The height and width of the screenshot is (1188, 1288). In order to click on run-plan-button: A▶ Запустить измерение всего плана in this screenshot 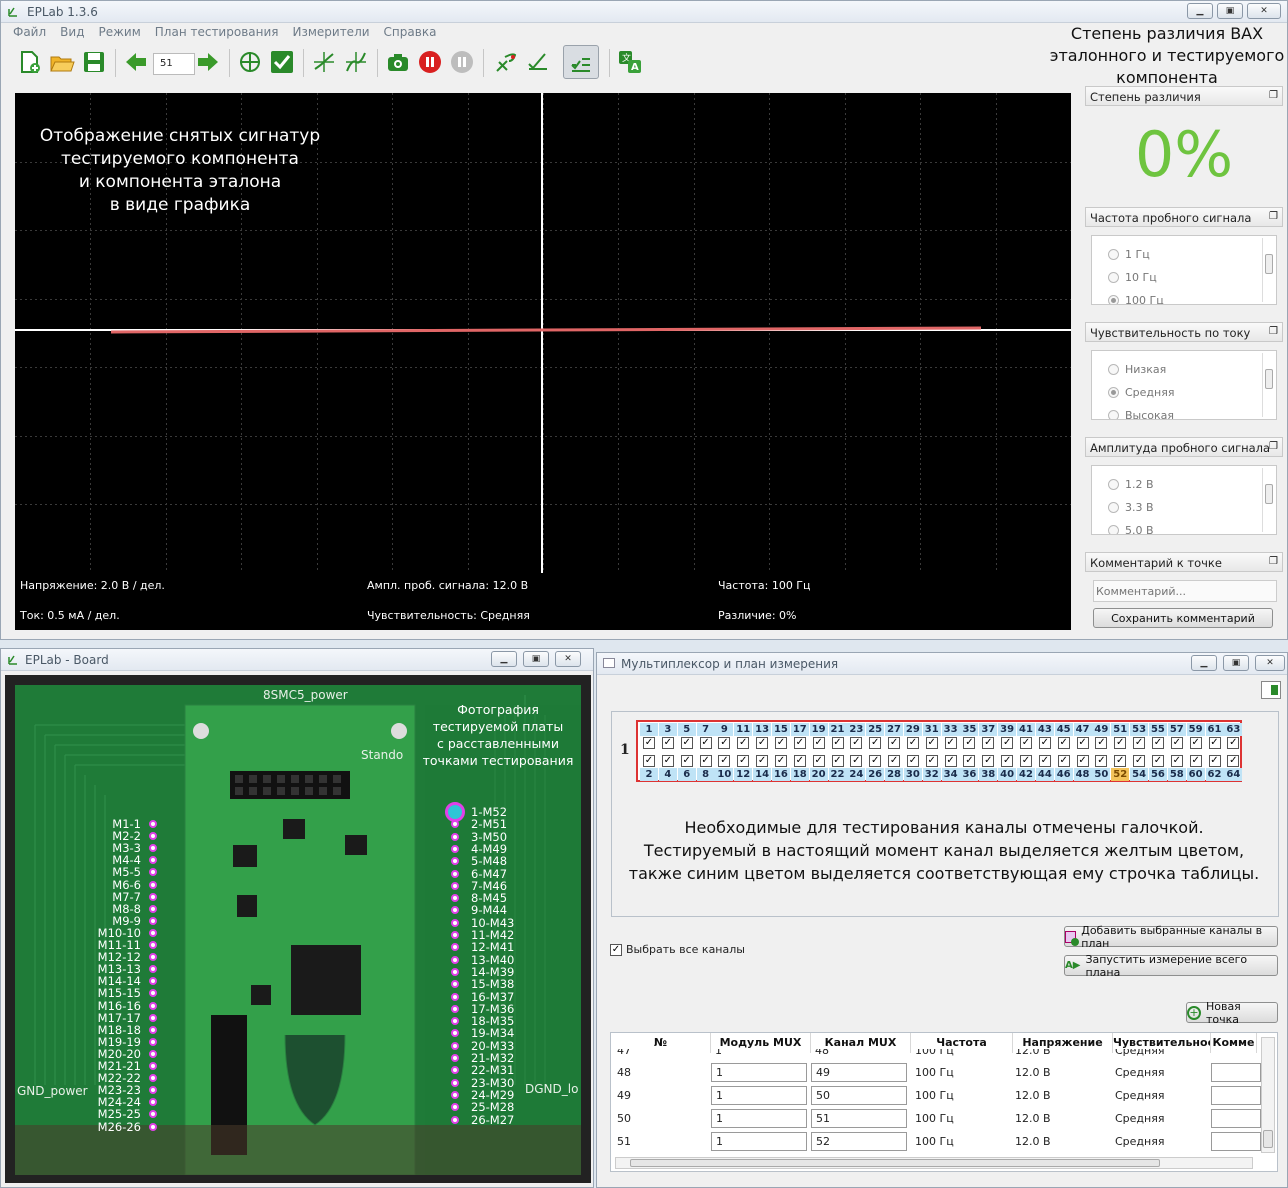, I will do `click(1171, 966)`.